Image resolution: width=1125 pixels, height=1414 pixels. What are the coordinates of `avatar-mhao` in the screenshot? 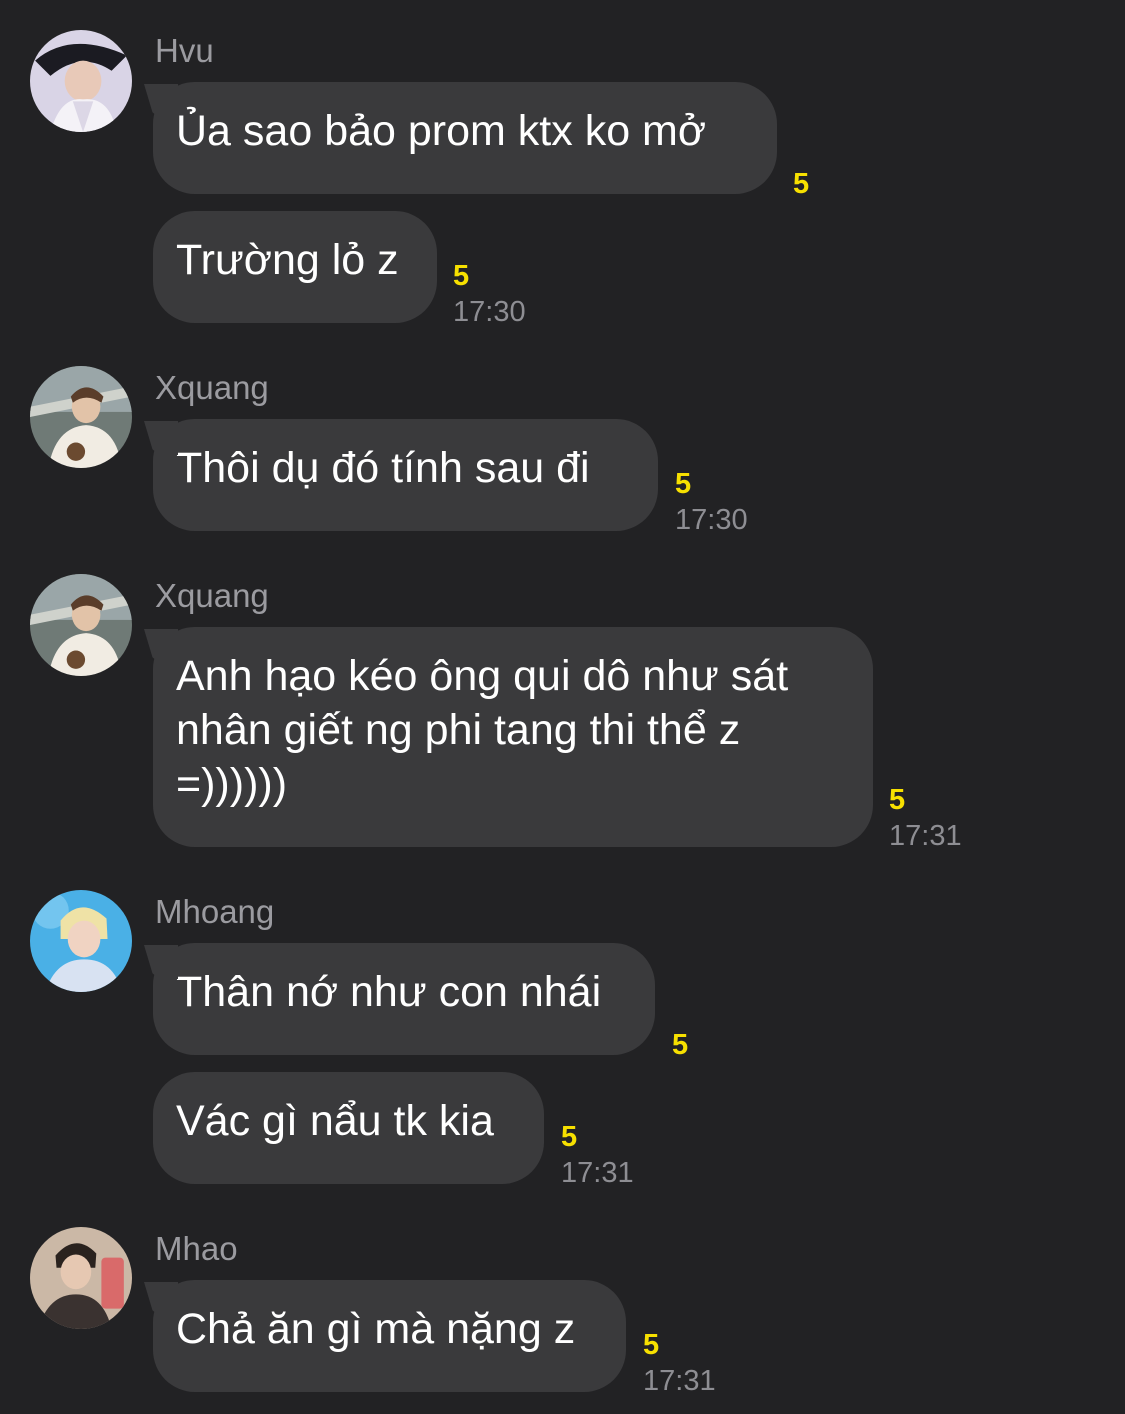 It's located at (81, 1278).